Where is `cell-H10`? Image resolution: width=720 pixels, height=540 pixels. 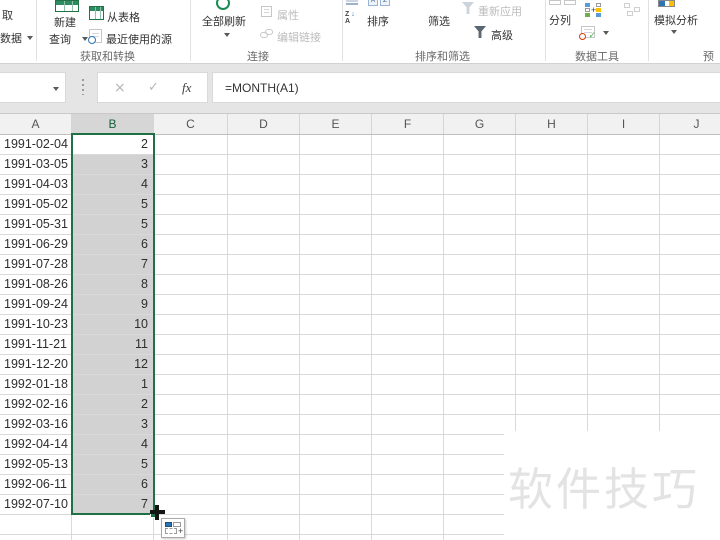 cell-H10 is located at coordinates (552, 325).